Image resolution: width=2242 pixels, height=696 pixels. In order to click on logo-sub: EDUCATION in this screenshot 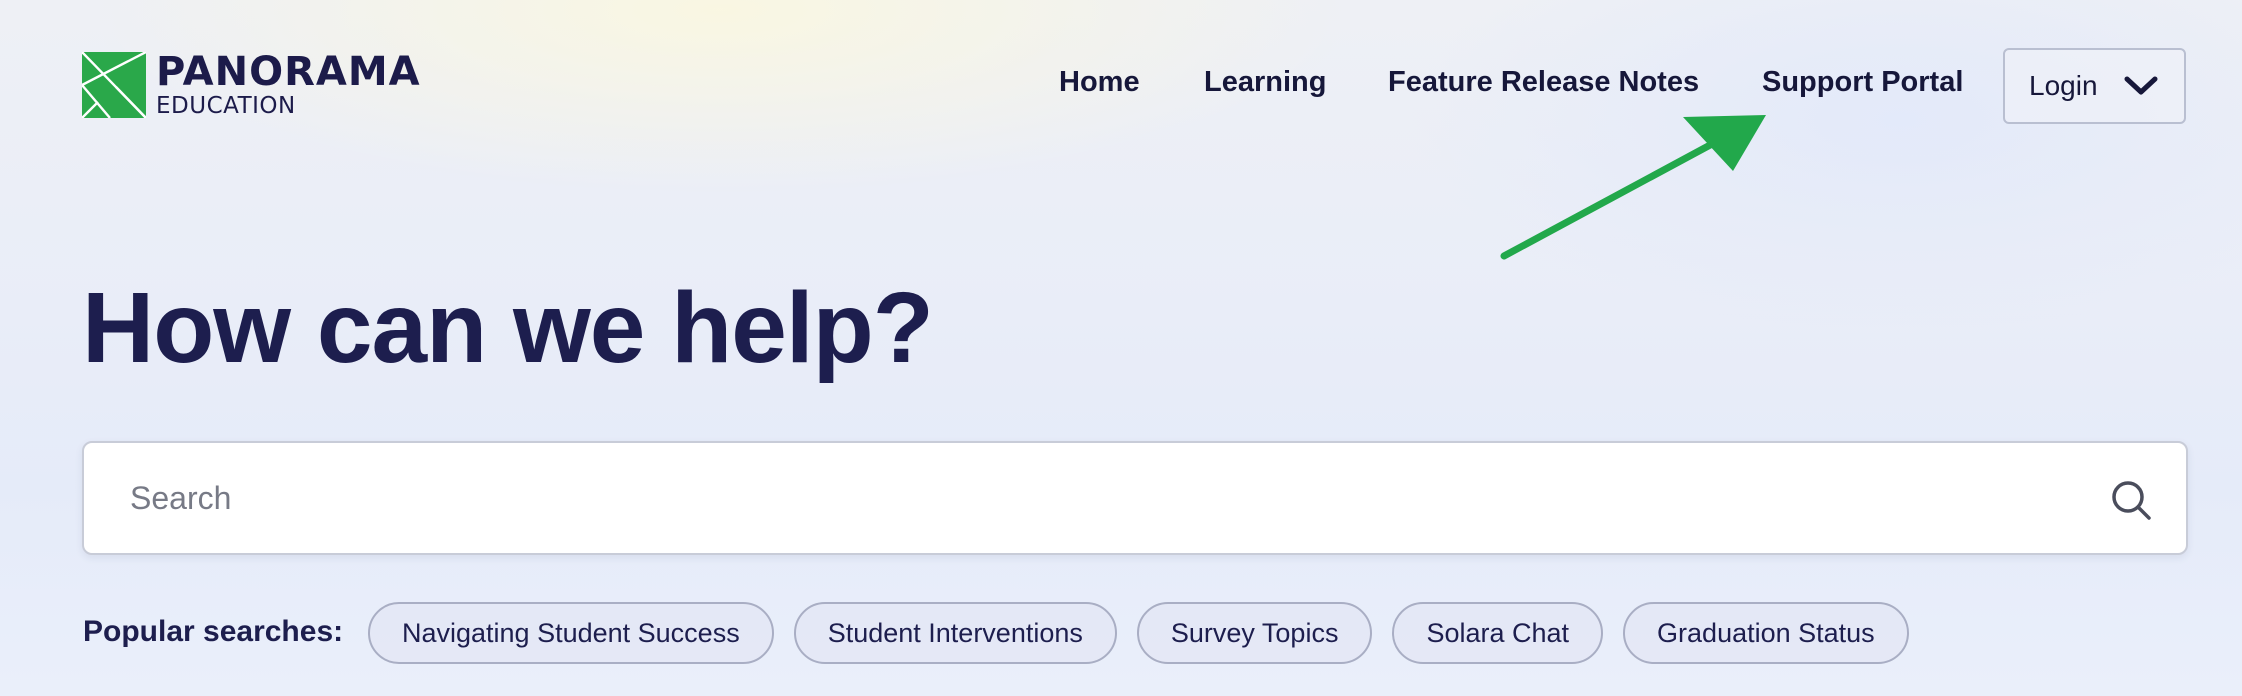, I will do `click(226, 106)`.